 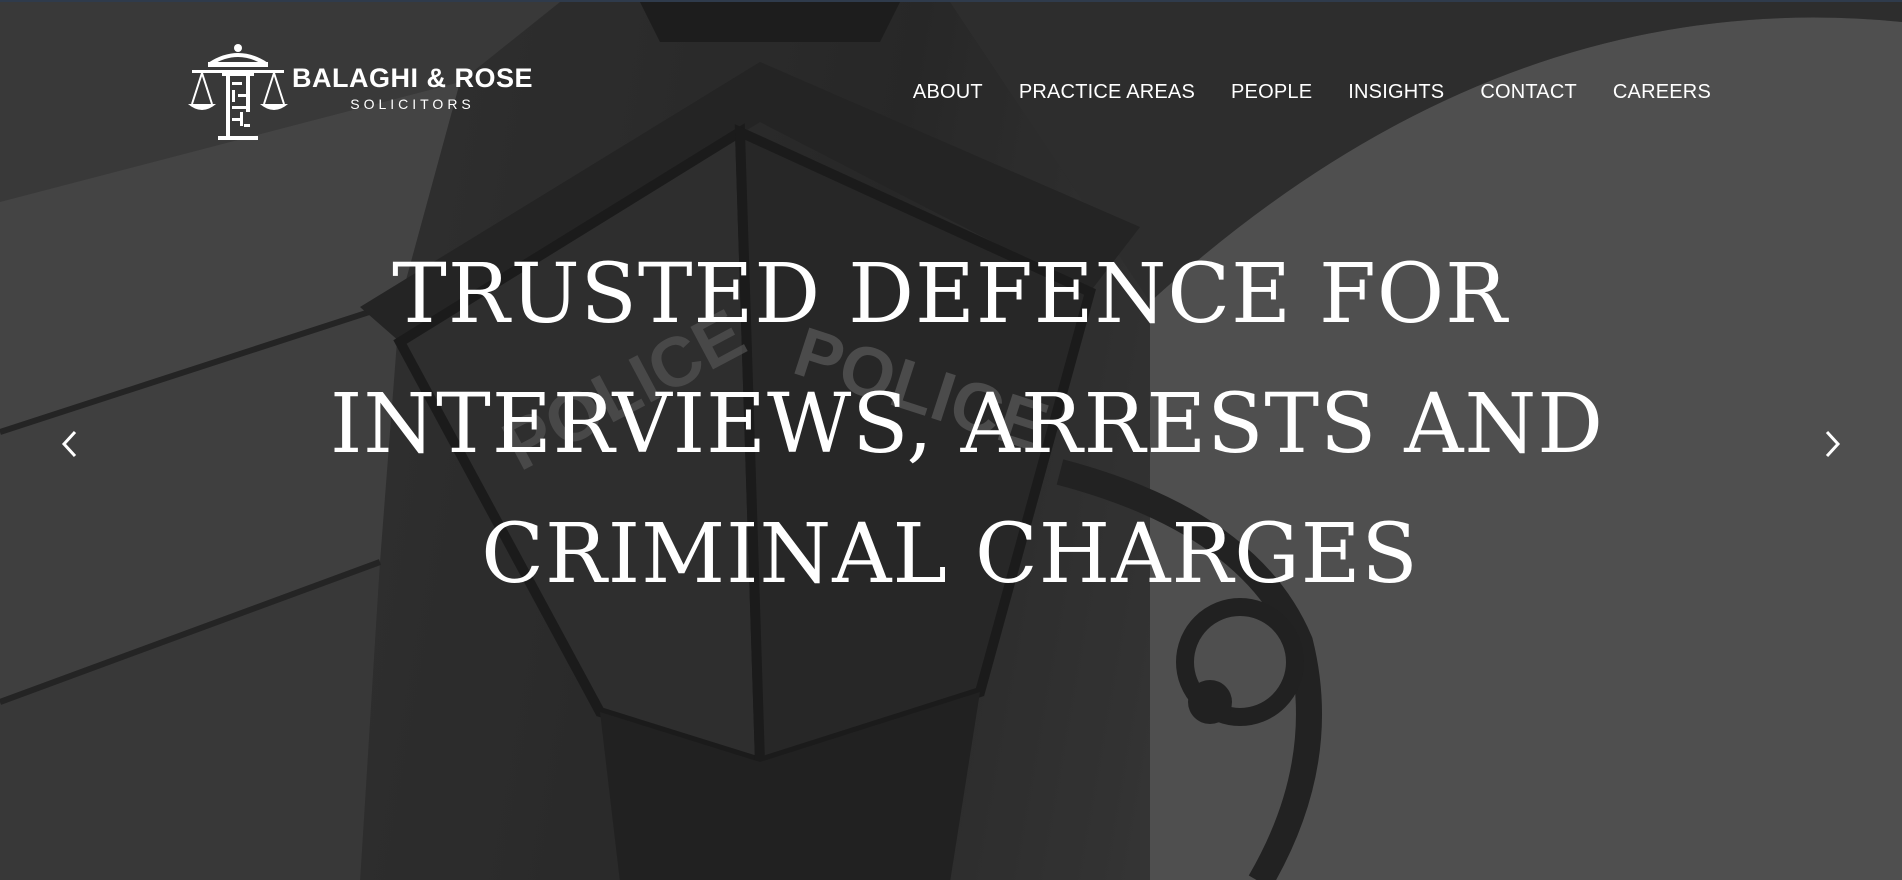 What do you see at coordinates (1662, 92) in the screenshot?
I see `nav-item-careers: CAREERS` at bounding box center [1662, 92].